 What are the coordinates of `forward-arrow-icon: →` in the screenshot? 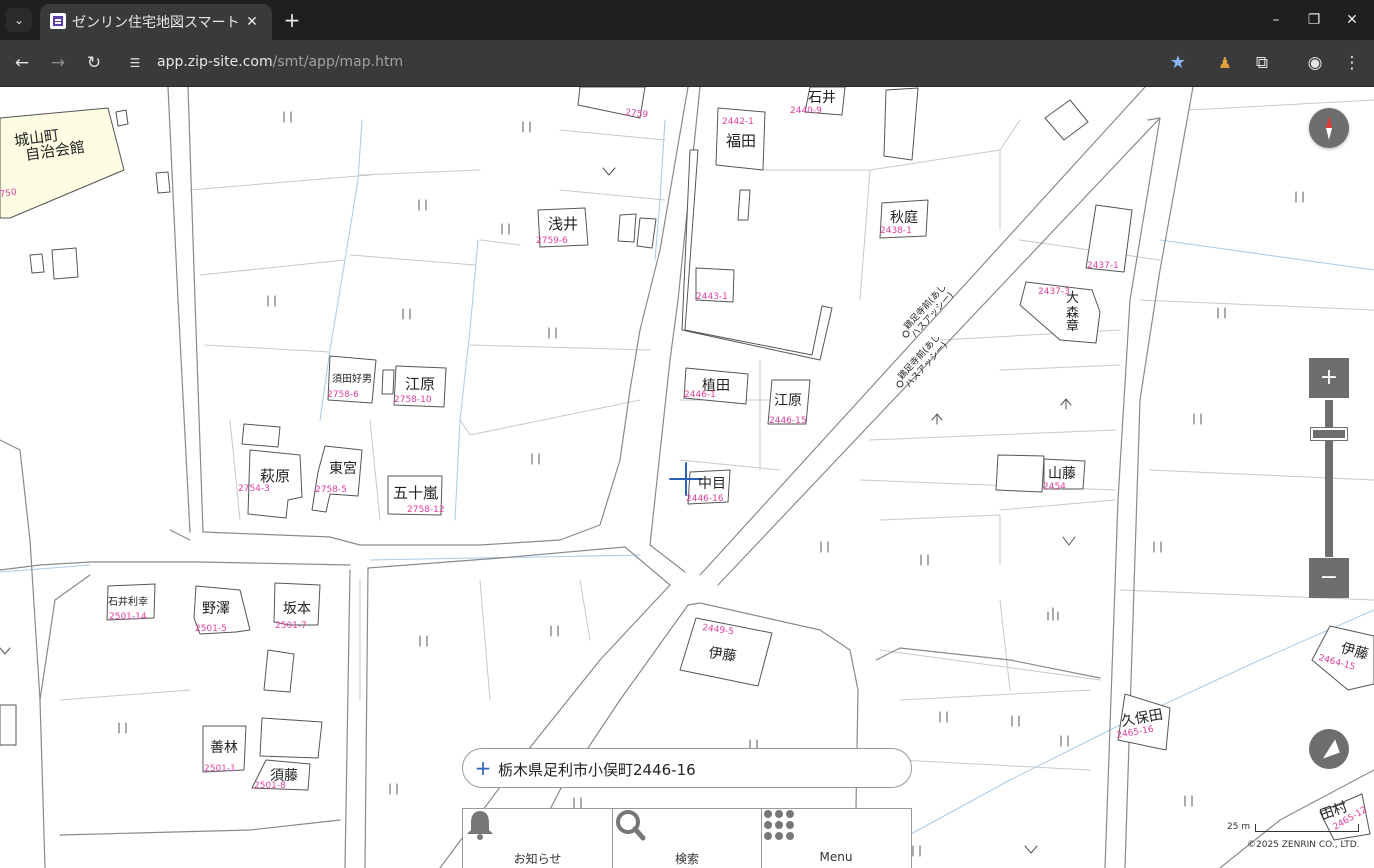 It's located at (58, 63).